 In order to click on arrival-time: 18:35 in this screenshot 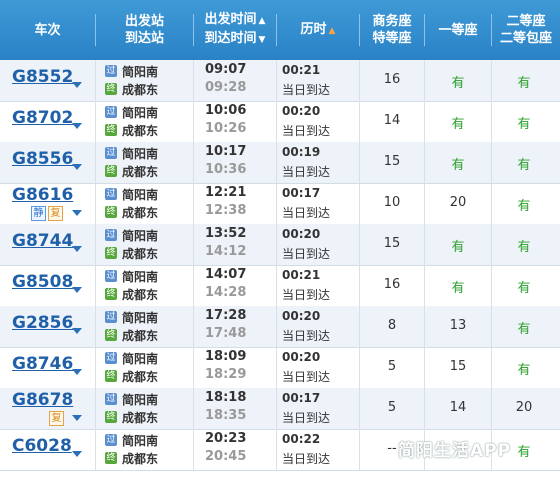, I will do `click(226, 415)`.